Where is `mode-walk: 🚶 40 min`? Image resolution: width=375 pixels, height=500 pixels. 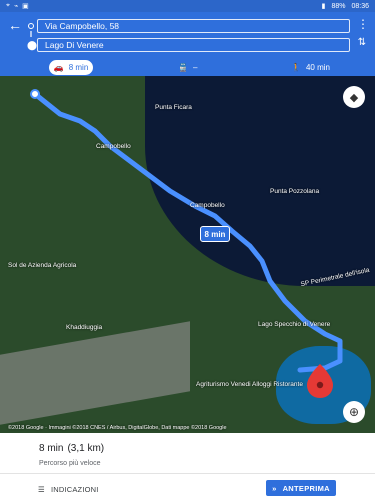
mode-walk: 🚶 40 min is located at coordinates (310, 67).